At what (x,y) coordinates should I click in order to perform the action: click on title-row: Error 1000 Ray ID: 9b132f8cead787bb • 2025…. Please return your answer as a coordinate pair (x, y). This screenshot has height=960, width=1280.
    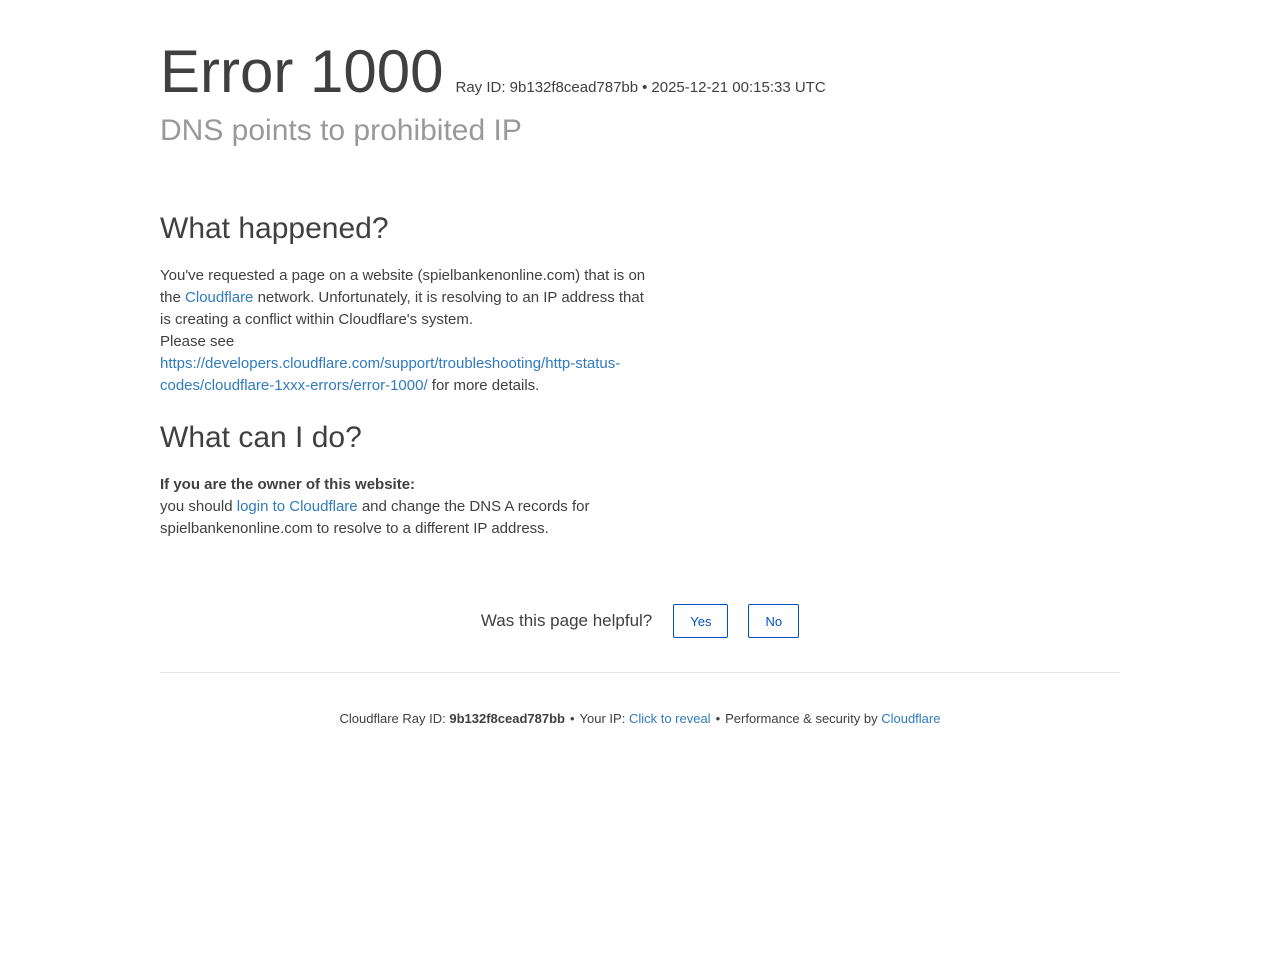
    Looking at the image, I should click on (640, 72).